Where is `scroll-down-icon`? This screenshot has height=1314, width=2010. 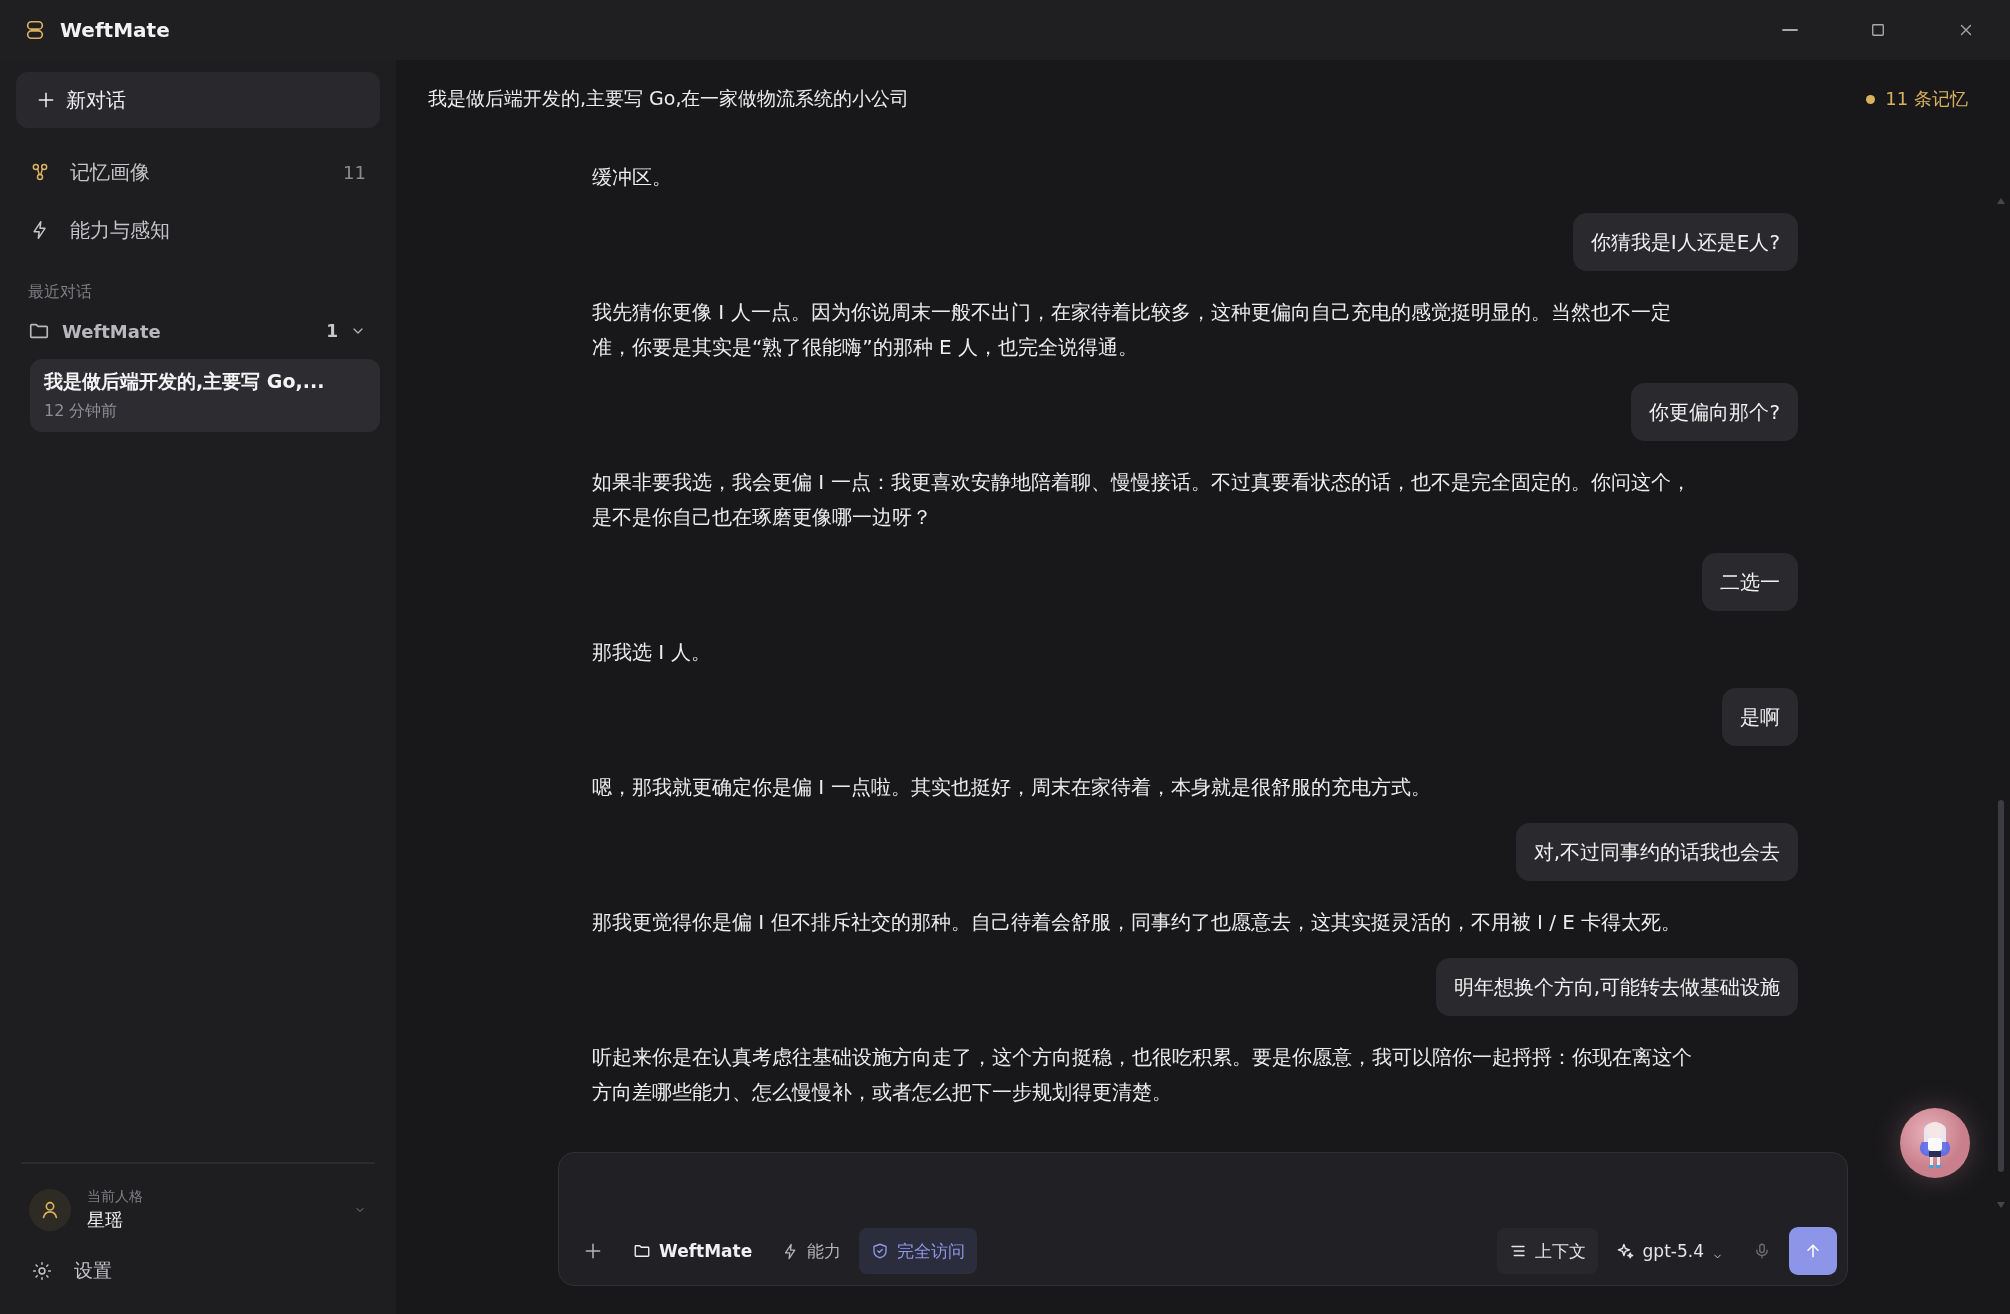 scroll-down-icon is located at coordinates (2001, 1205).